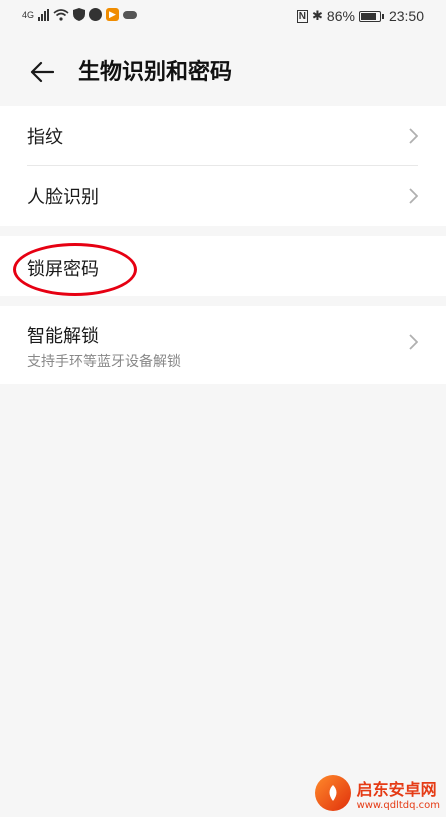  What do you see at coordinates (113, 14) in the screenshot?
I see `video-app-icon: ▶` at bounding box center [113, 14].